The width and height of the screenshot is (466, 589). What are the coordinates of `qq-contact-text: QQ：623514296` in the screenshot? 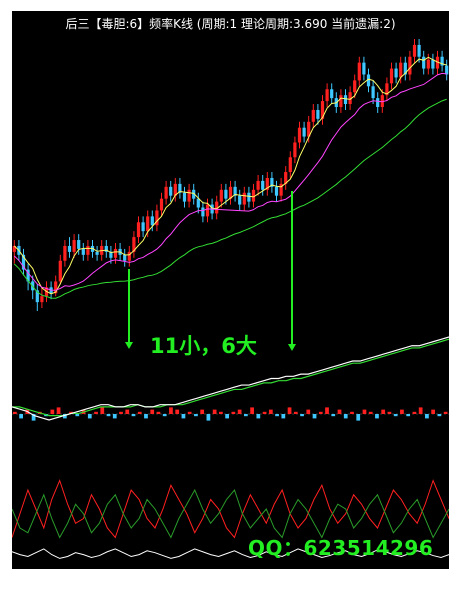 It's located at (341, 548).